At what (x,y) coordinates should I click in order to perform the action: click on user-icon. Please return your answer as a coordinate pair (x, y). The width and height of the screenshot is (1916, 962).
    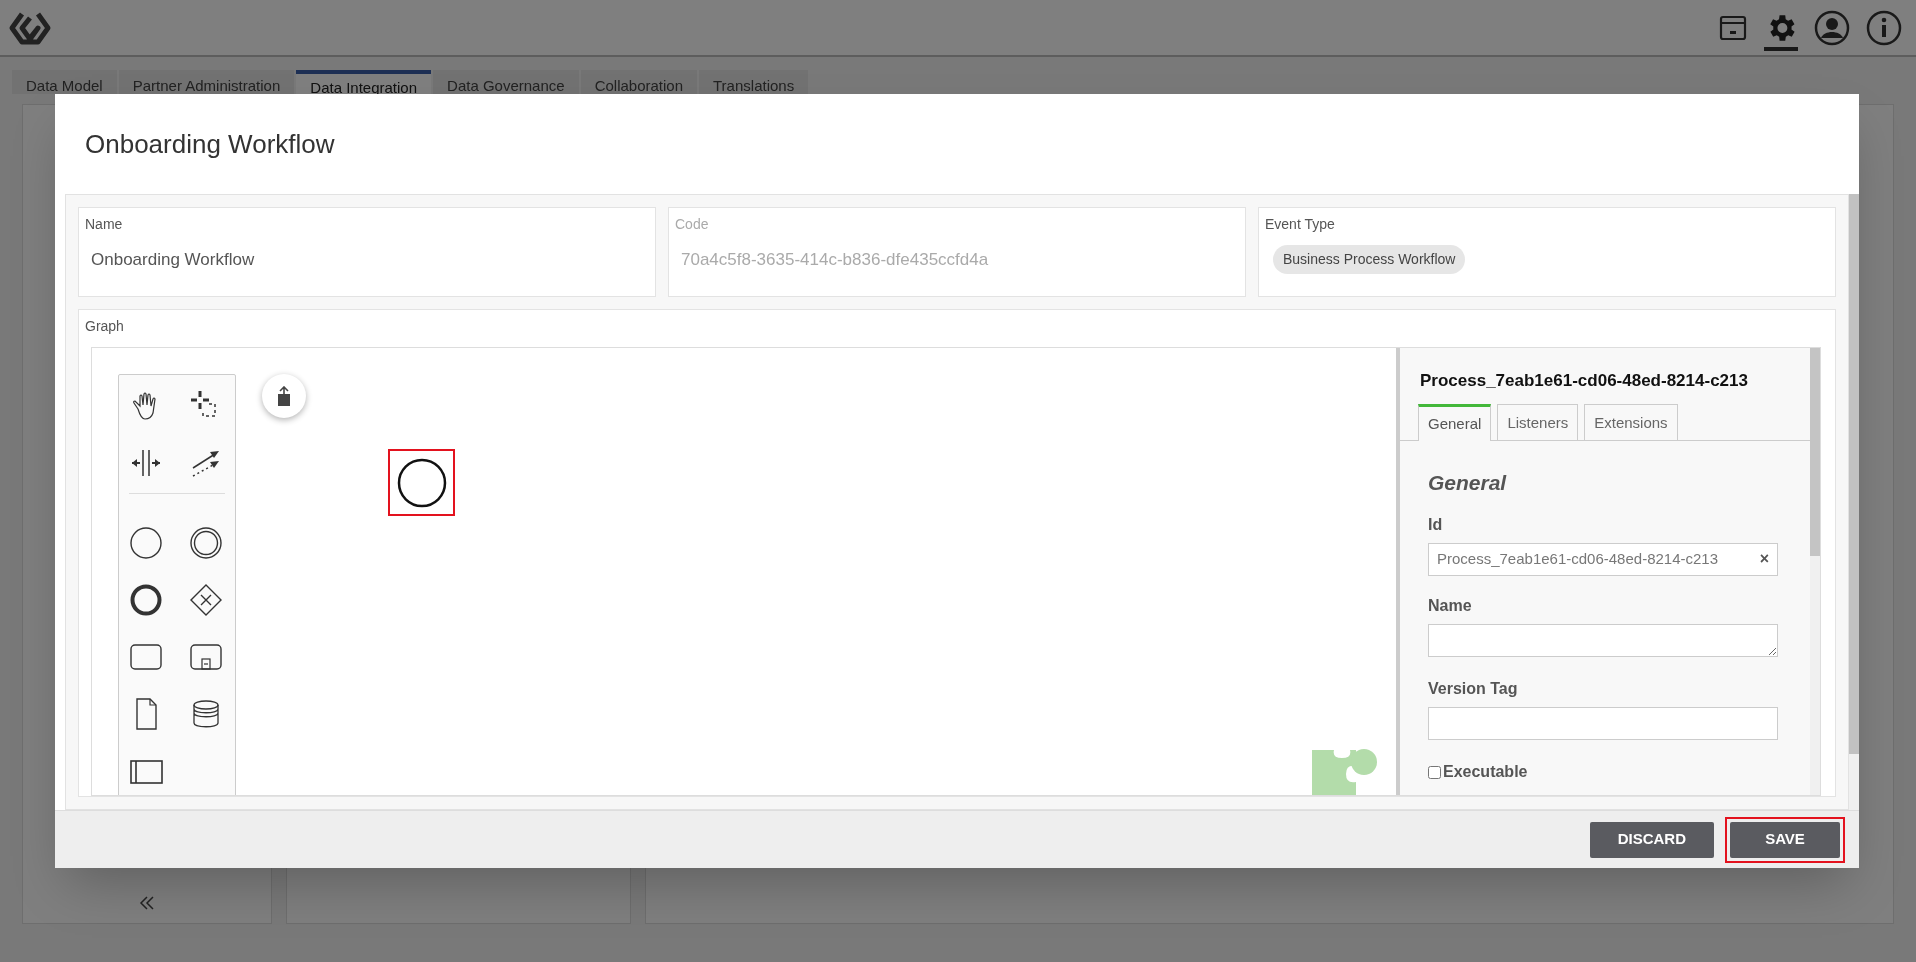
    Looking at the image, I should click on (1832, 27).